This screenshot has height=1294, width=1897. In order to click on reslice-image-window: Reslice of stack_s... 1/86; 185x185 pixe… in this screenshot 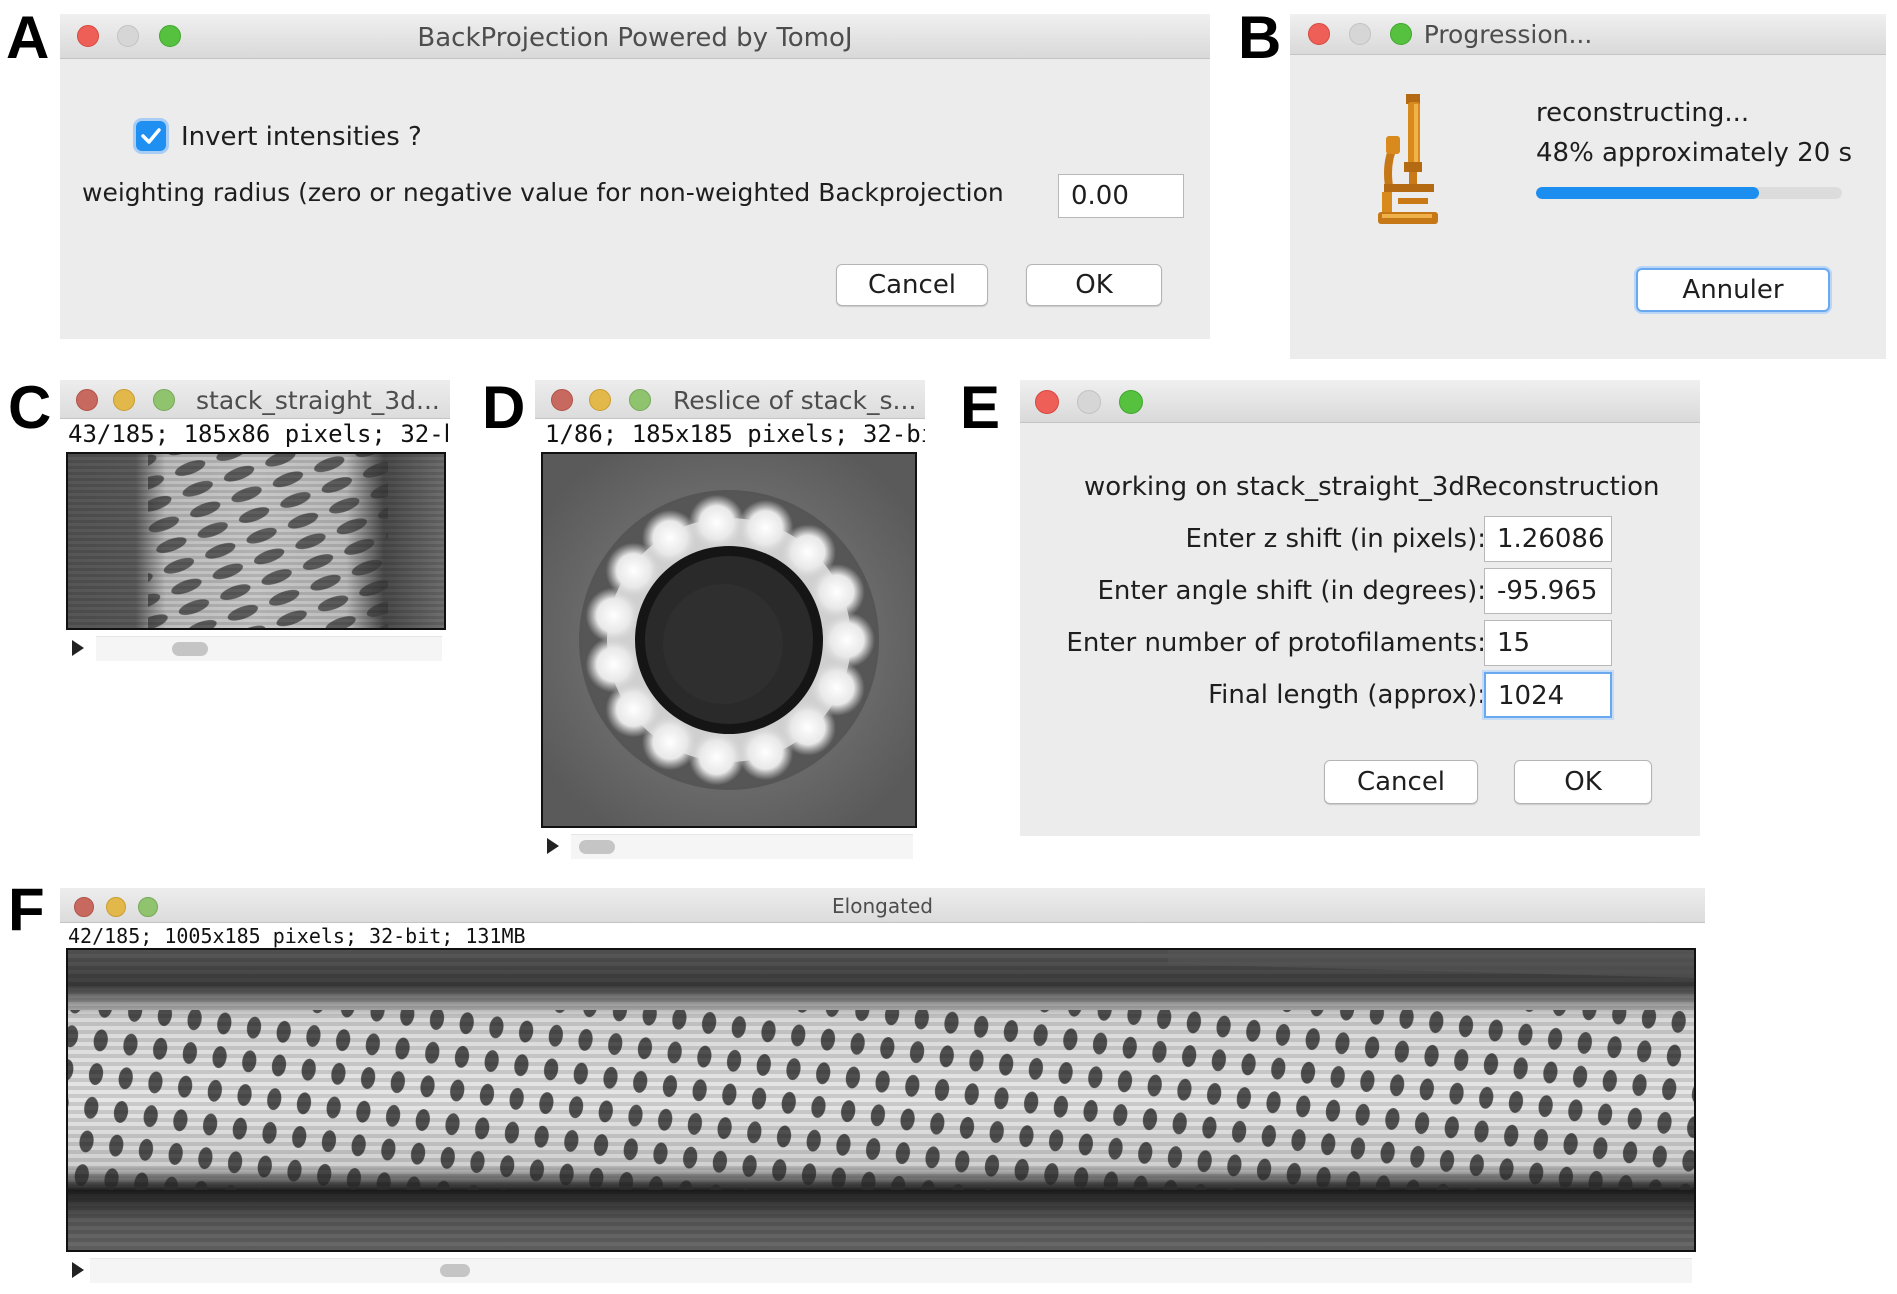, I will do `click(730, 625)`.